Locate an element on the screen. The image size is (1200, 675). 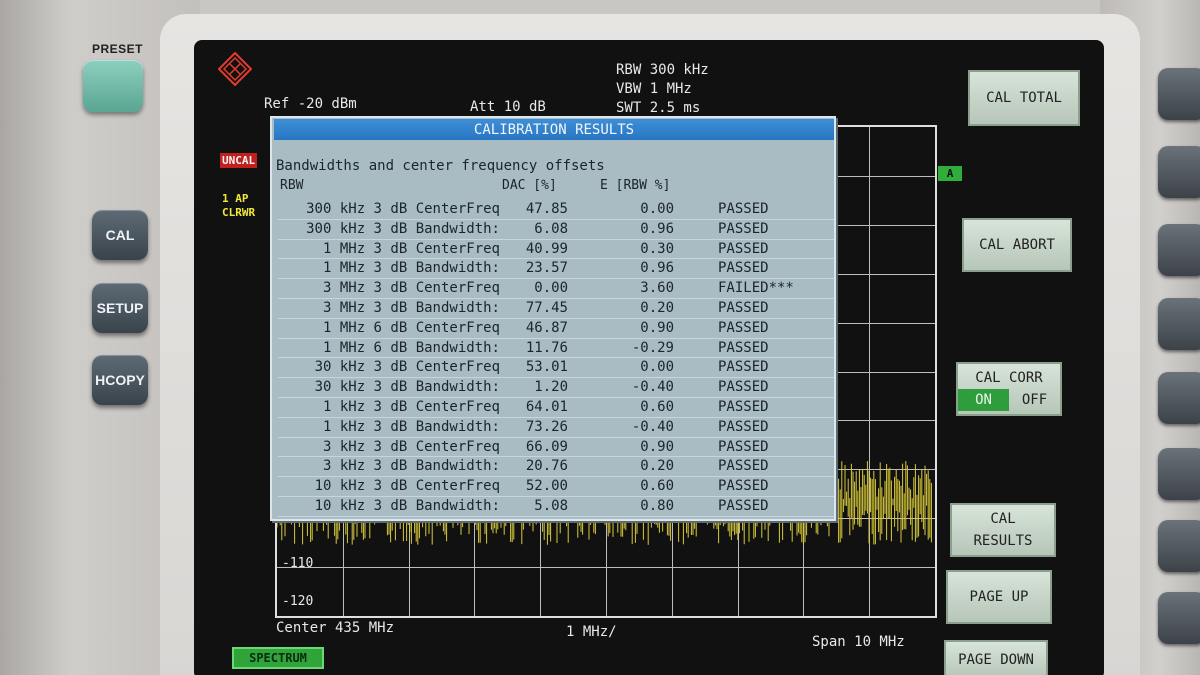
cal-results-softkey: CAL RESULTS is located at coordinates (1003, 530).